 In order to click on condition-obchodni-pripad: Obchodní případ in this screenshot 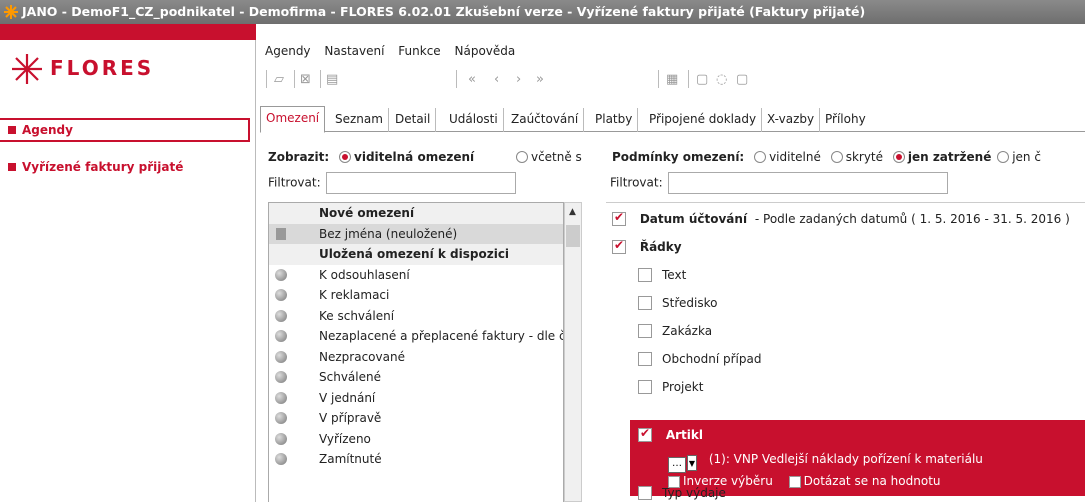, I will do `click(699, 359)`.